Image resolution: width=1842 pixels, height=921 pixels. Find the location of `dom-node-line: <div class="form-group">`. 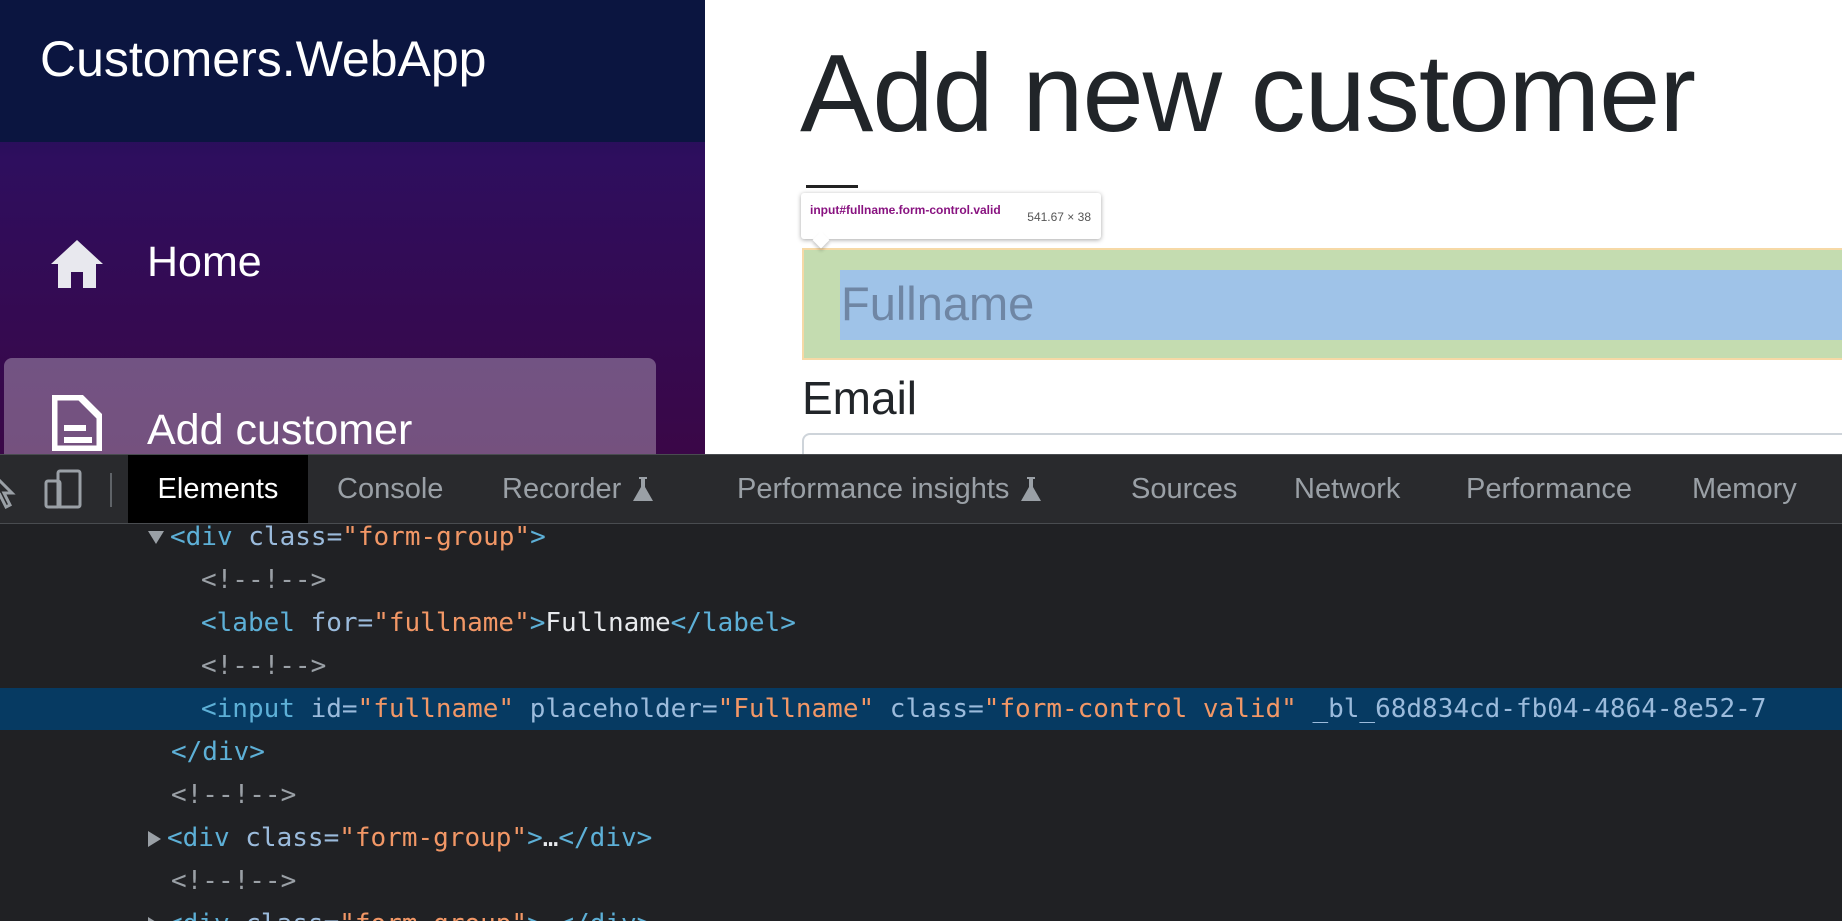

dom-node-line: <div class="form-group"> is located at coordinates (921, 537).